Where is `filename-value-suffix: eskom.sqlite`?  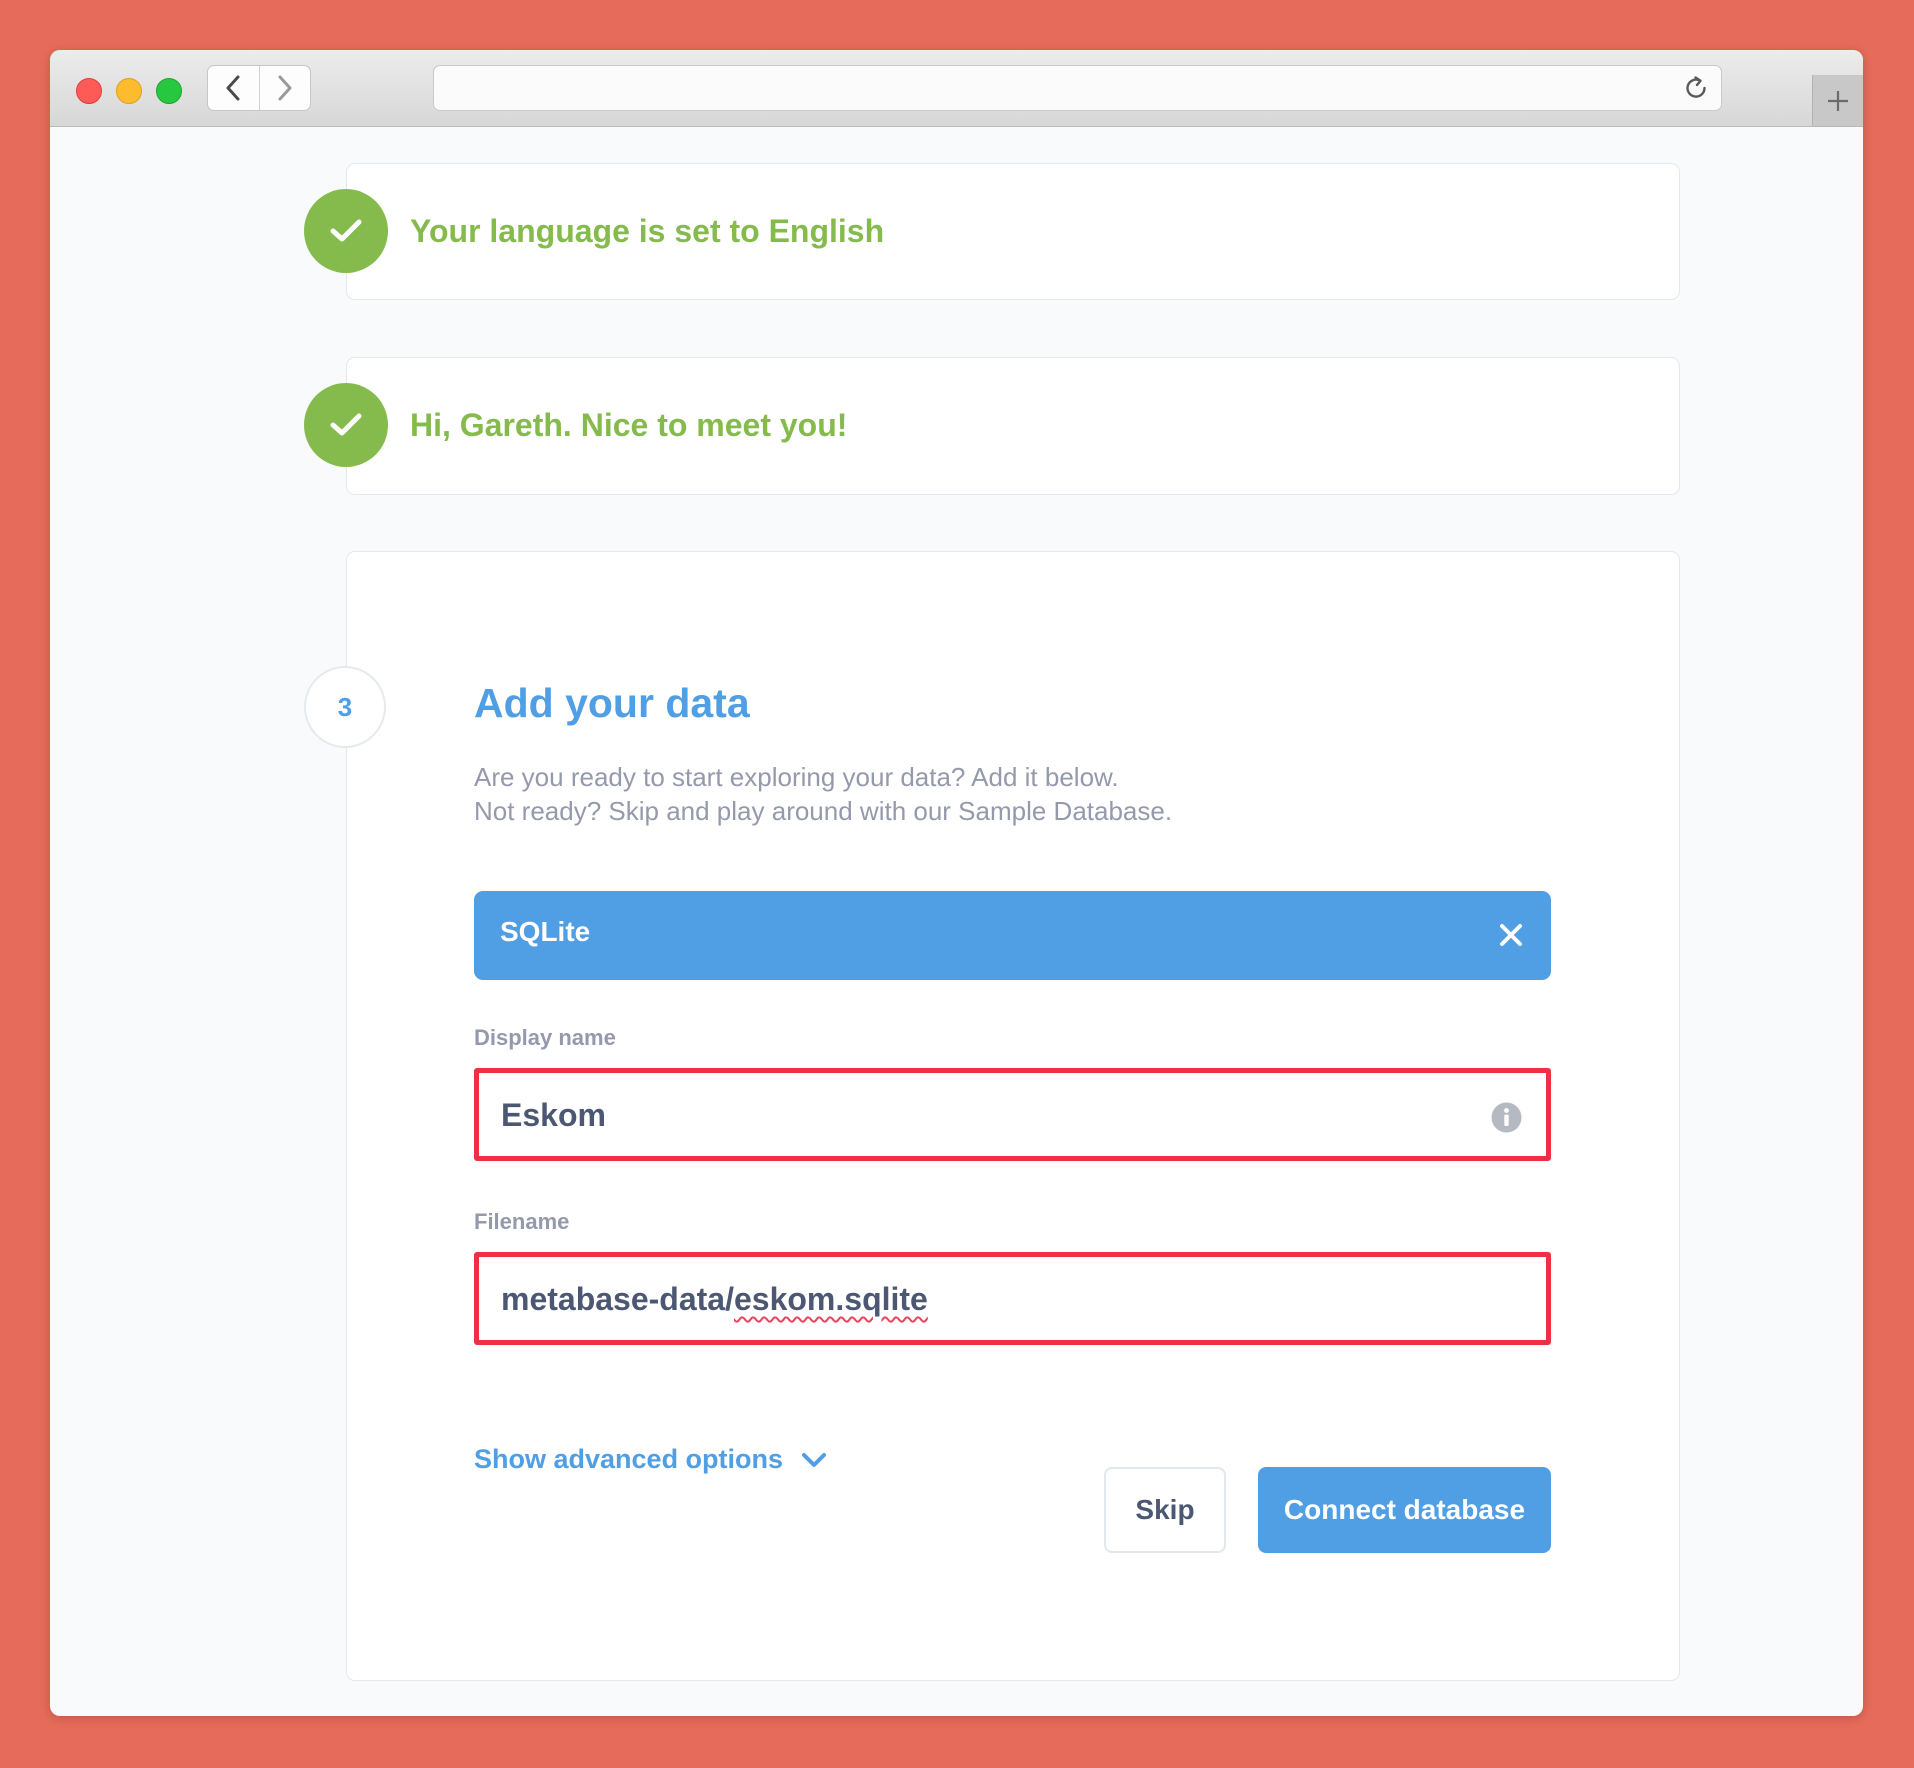
filename-value-suffix: eskom.sqlite is located at coordinates (830, 1299).